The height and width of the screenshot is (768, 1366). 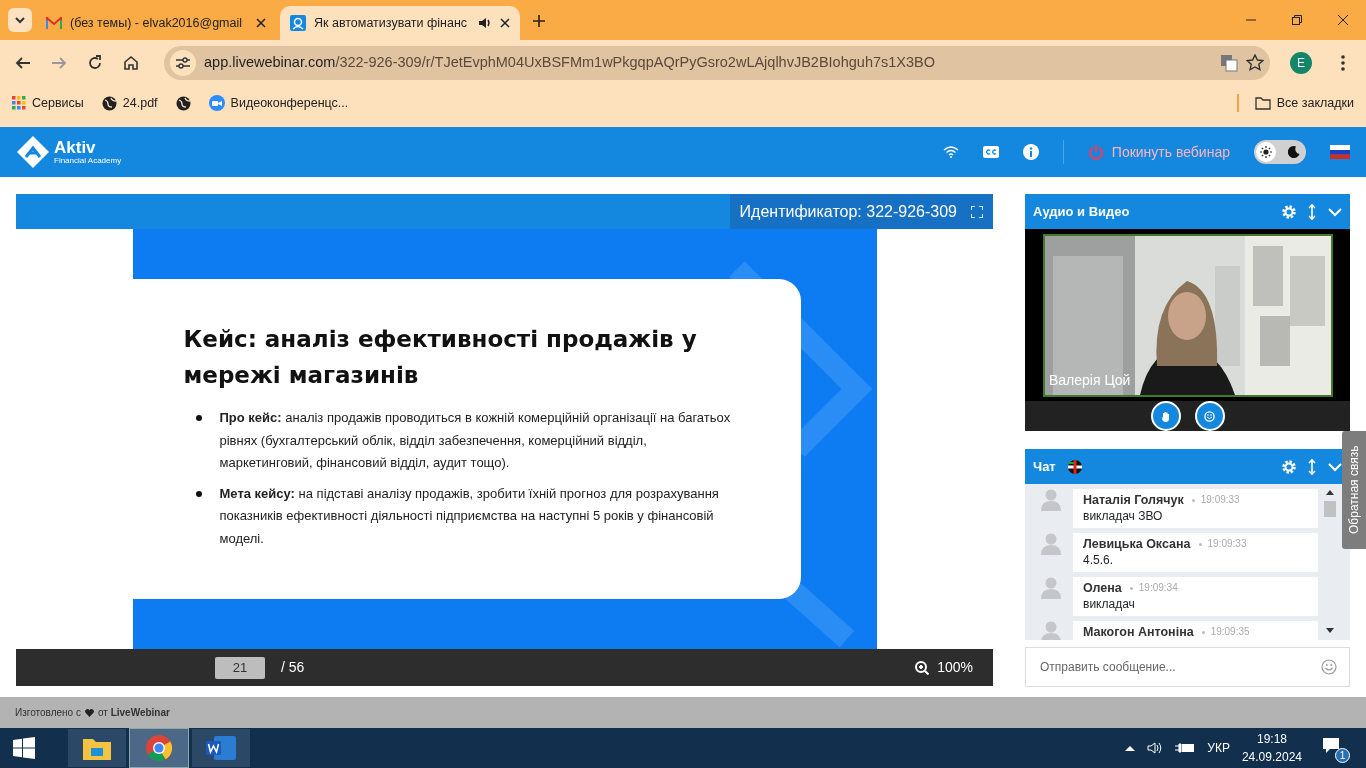 I want to click on chat-time: 19:09:34, so click(x=1158, y=588).